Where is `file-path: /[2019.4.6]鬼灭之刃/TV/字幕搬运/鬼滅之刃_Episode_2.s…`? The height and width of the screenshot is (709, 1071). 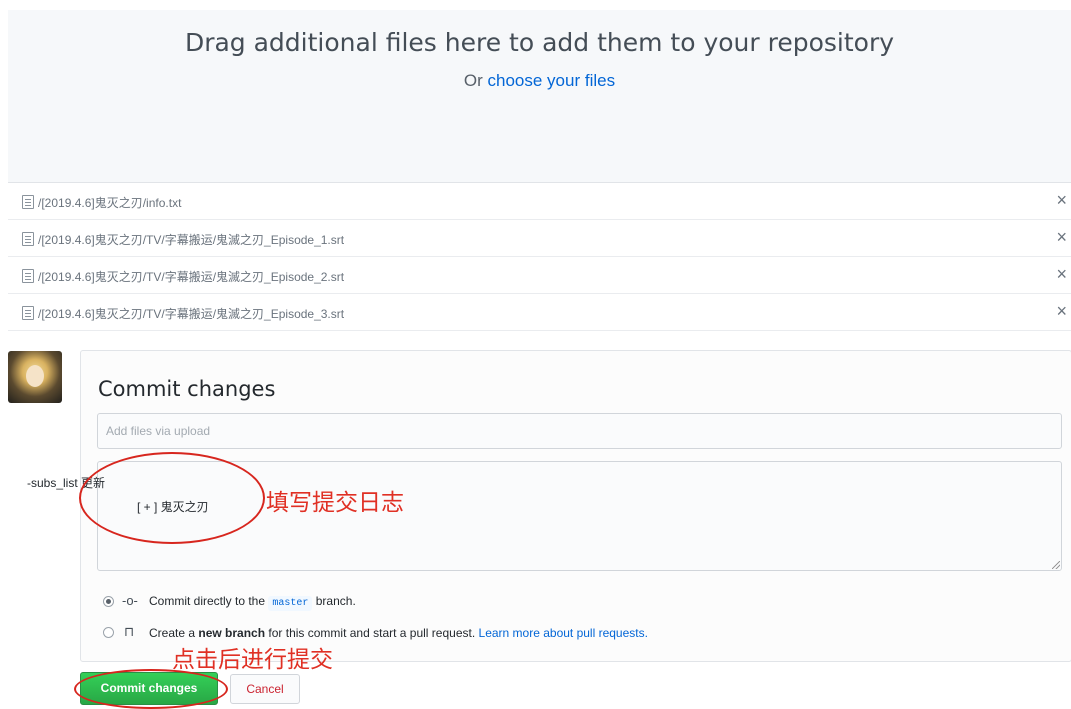 file-path: /[2019.4.6]鬼灭之刃/TV/字幕搬运/鬼滅之刃_Episode_2.s… is located at coordinates (191, 277).